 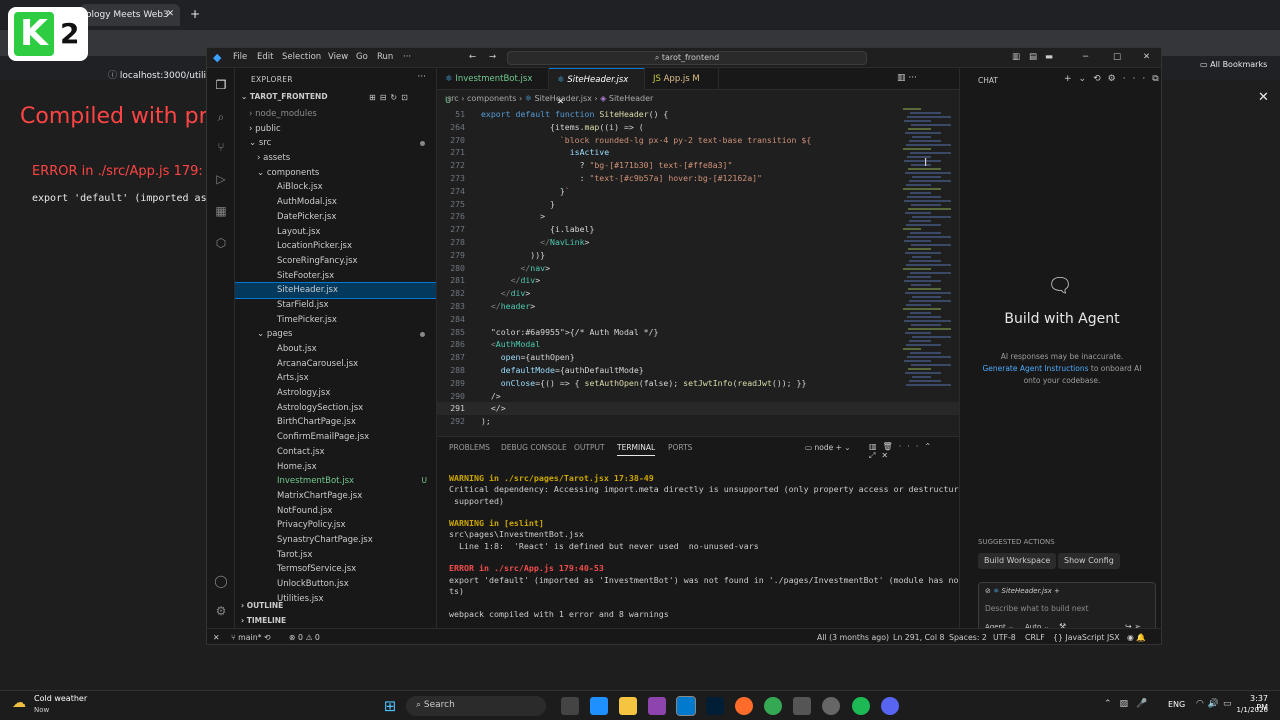 What do you see at coordinates (335, 158) in the screenshot?
I see `tree-item: › assets` at bounding box center [335, 158].